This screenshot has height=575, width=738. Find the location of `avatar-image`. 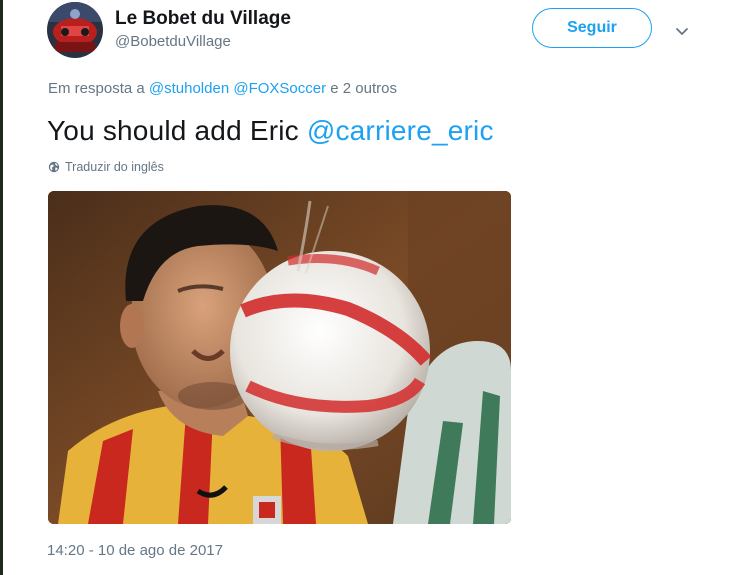

avatar-image is located at coordinates (75, 30).